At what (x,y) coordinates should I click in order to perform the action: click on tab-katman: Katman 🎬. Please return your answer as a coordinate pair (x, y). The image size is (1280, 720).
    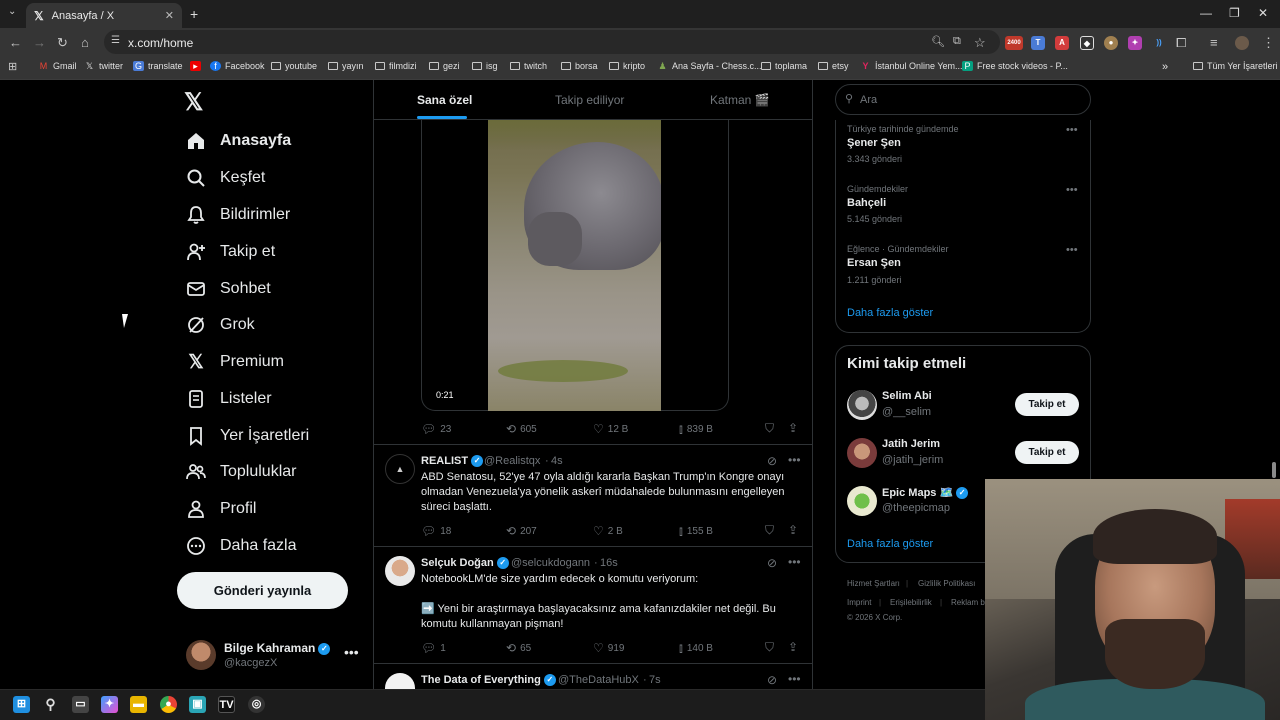
    Looking at the image, I should click on (740, 100).